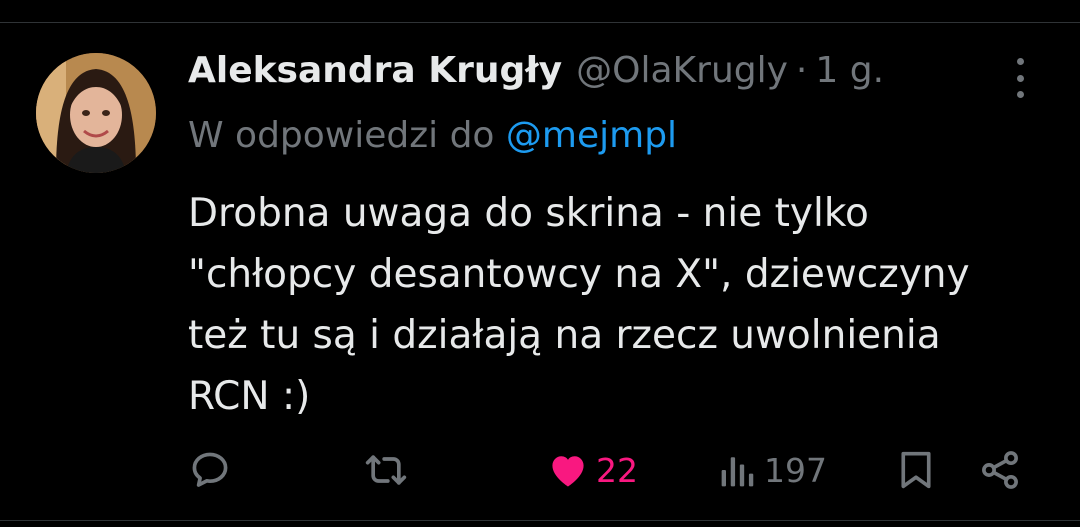 Image resolution: width=1080 pixels, height=527 pixels. What do you see at coordinates (579, 274) in the screenshot?
I see `tweet-text-line: "chłopcy desantowcy na X", dziewczyny` at bounding box center [579, 274].